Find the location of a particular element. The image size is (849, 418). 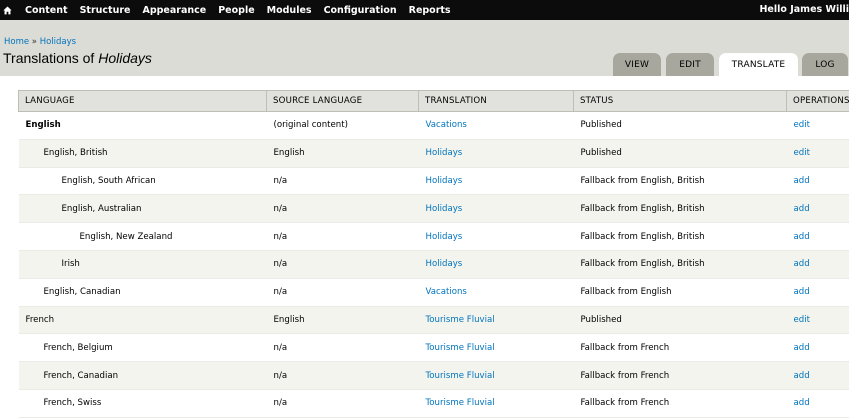

language-name: French, Belgium is located at coordinates (78, 348).